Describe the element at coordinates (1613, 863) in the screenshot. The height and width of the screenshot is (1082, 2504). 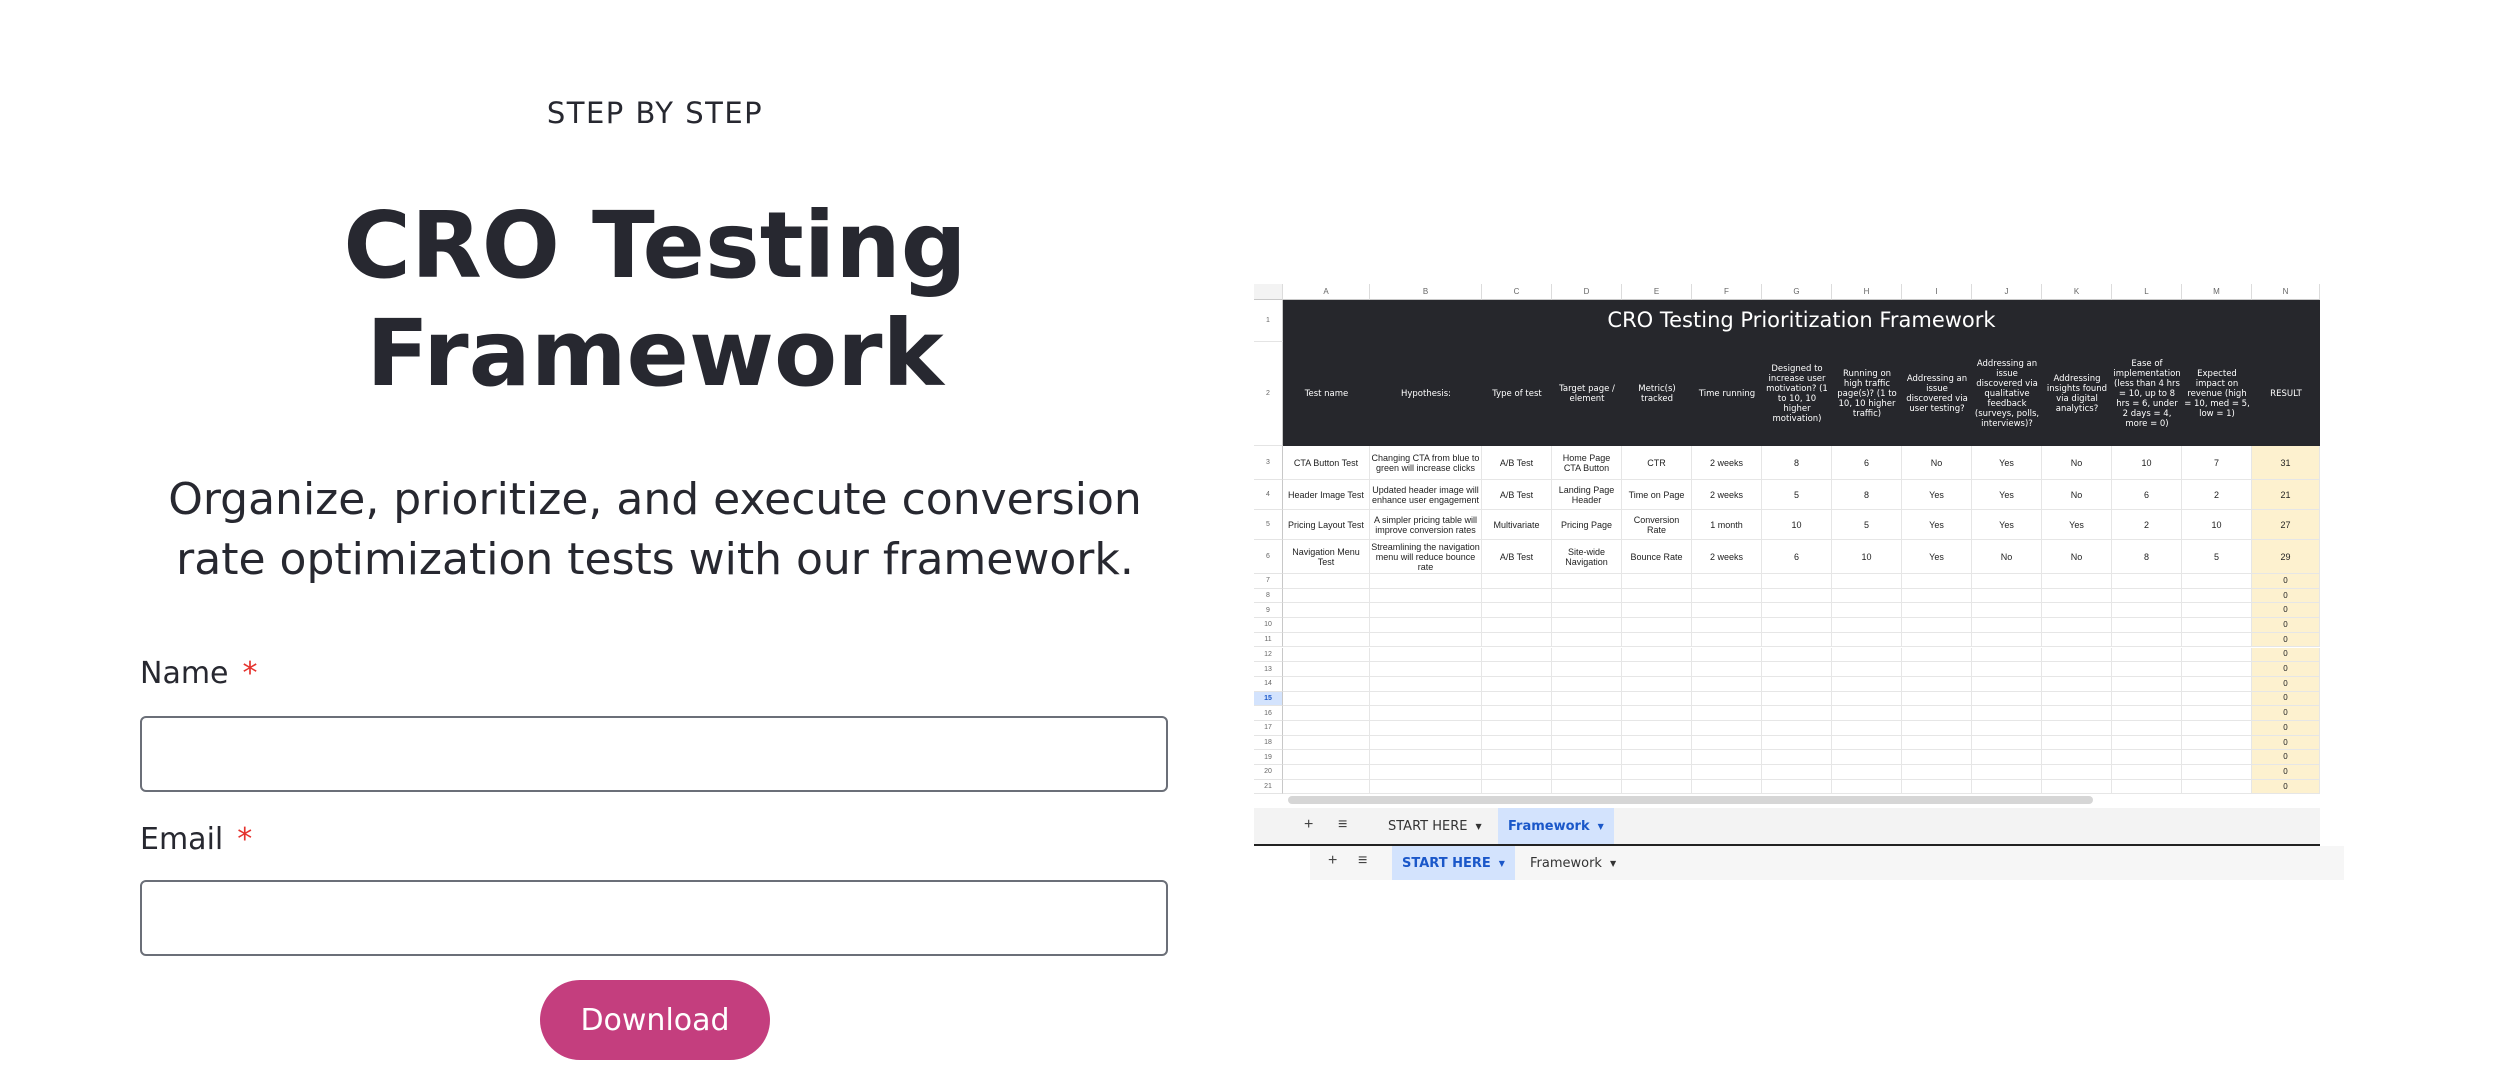
I see `caret-down-icon: ▼` at that location.